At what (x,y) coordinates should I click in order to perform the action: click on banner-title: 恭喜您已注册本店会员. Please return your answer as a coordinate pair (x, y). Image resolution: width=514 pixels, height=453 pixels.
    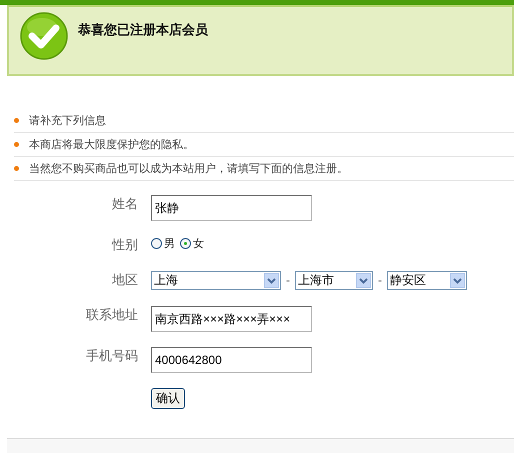
    Looking at the image, I should click on (143, 30).